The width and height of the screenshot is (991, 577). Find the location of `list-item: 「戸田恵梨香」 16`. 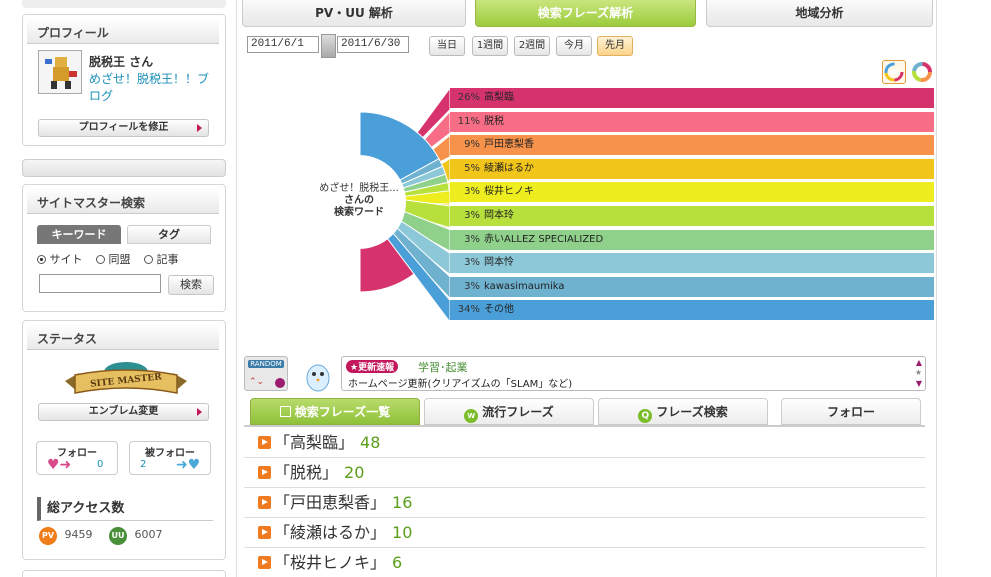

list-item: 「戸田恵梨香」 16 is located at coordinates (584, 503).